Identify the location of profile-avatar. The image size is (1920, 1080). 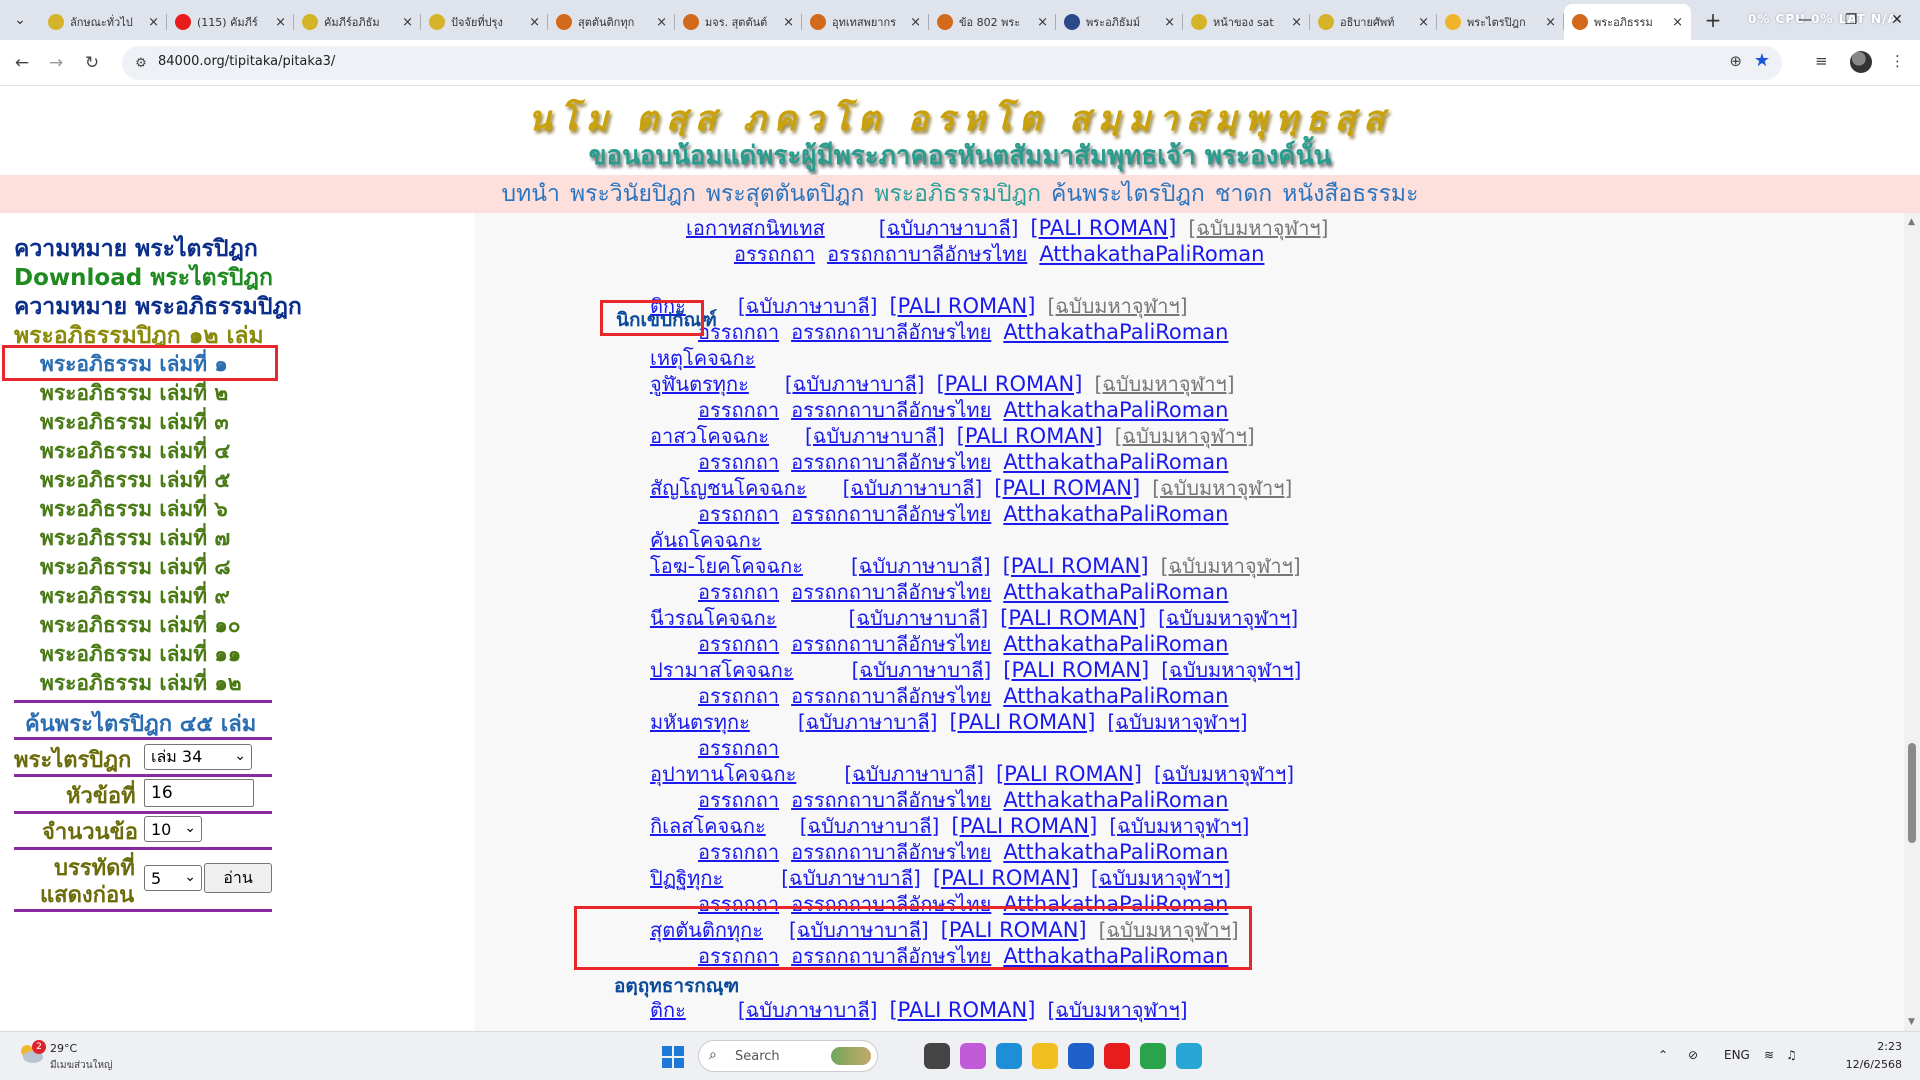
(1861, 62).